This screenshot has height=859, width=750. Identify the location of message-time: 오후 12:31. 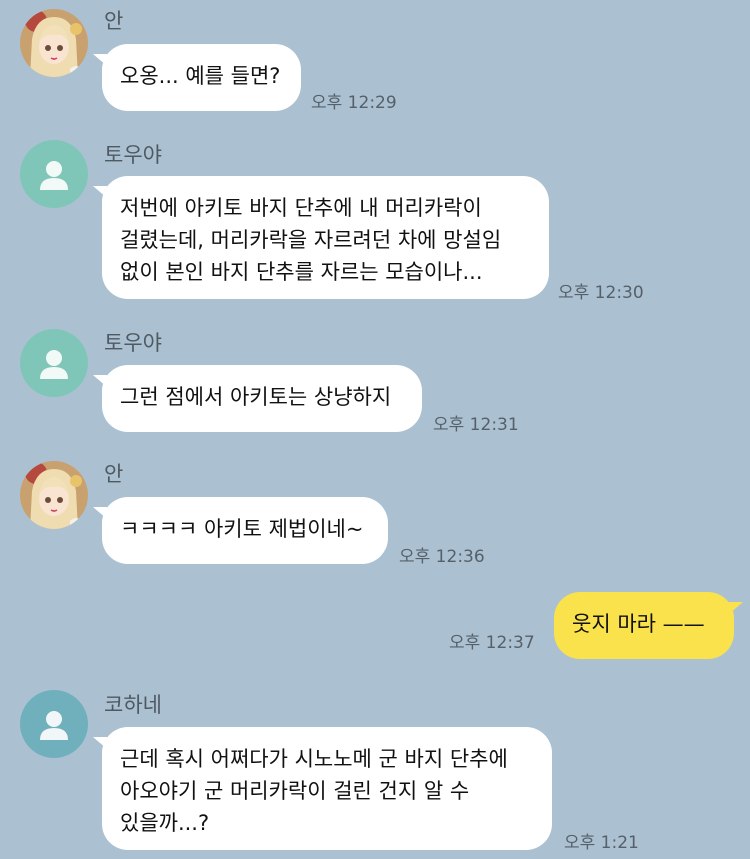
(476, 425).